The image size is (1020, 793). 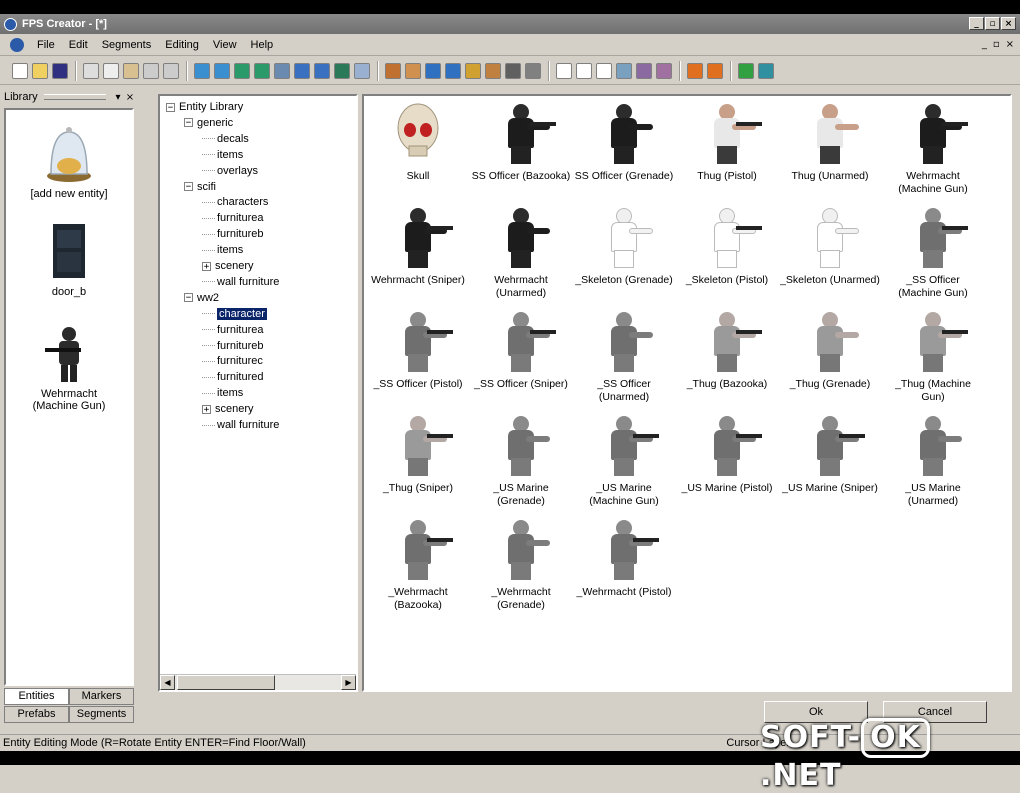 What do you see at coordinates (830, 453) in the screenshot?
I see `entity-tile: _US Marine (Sniper)` at bounding box center [830, 453].